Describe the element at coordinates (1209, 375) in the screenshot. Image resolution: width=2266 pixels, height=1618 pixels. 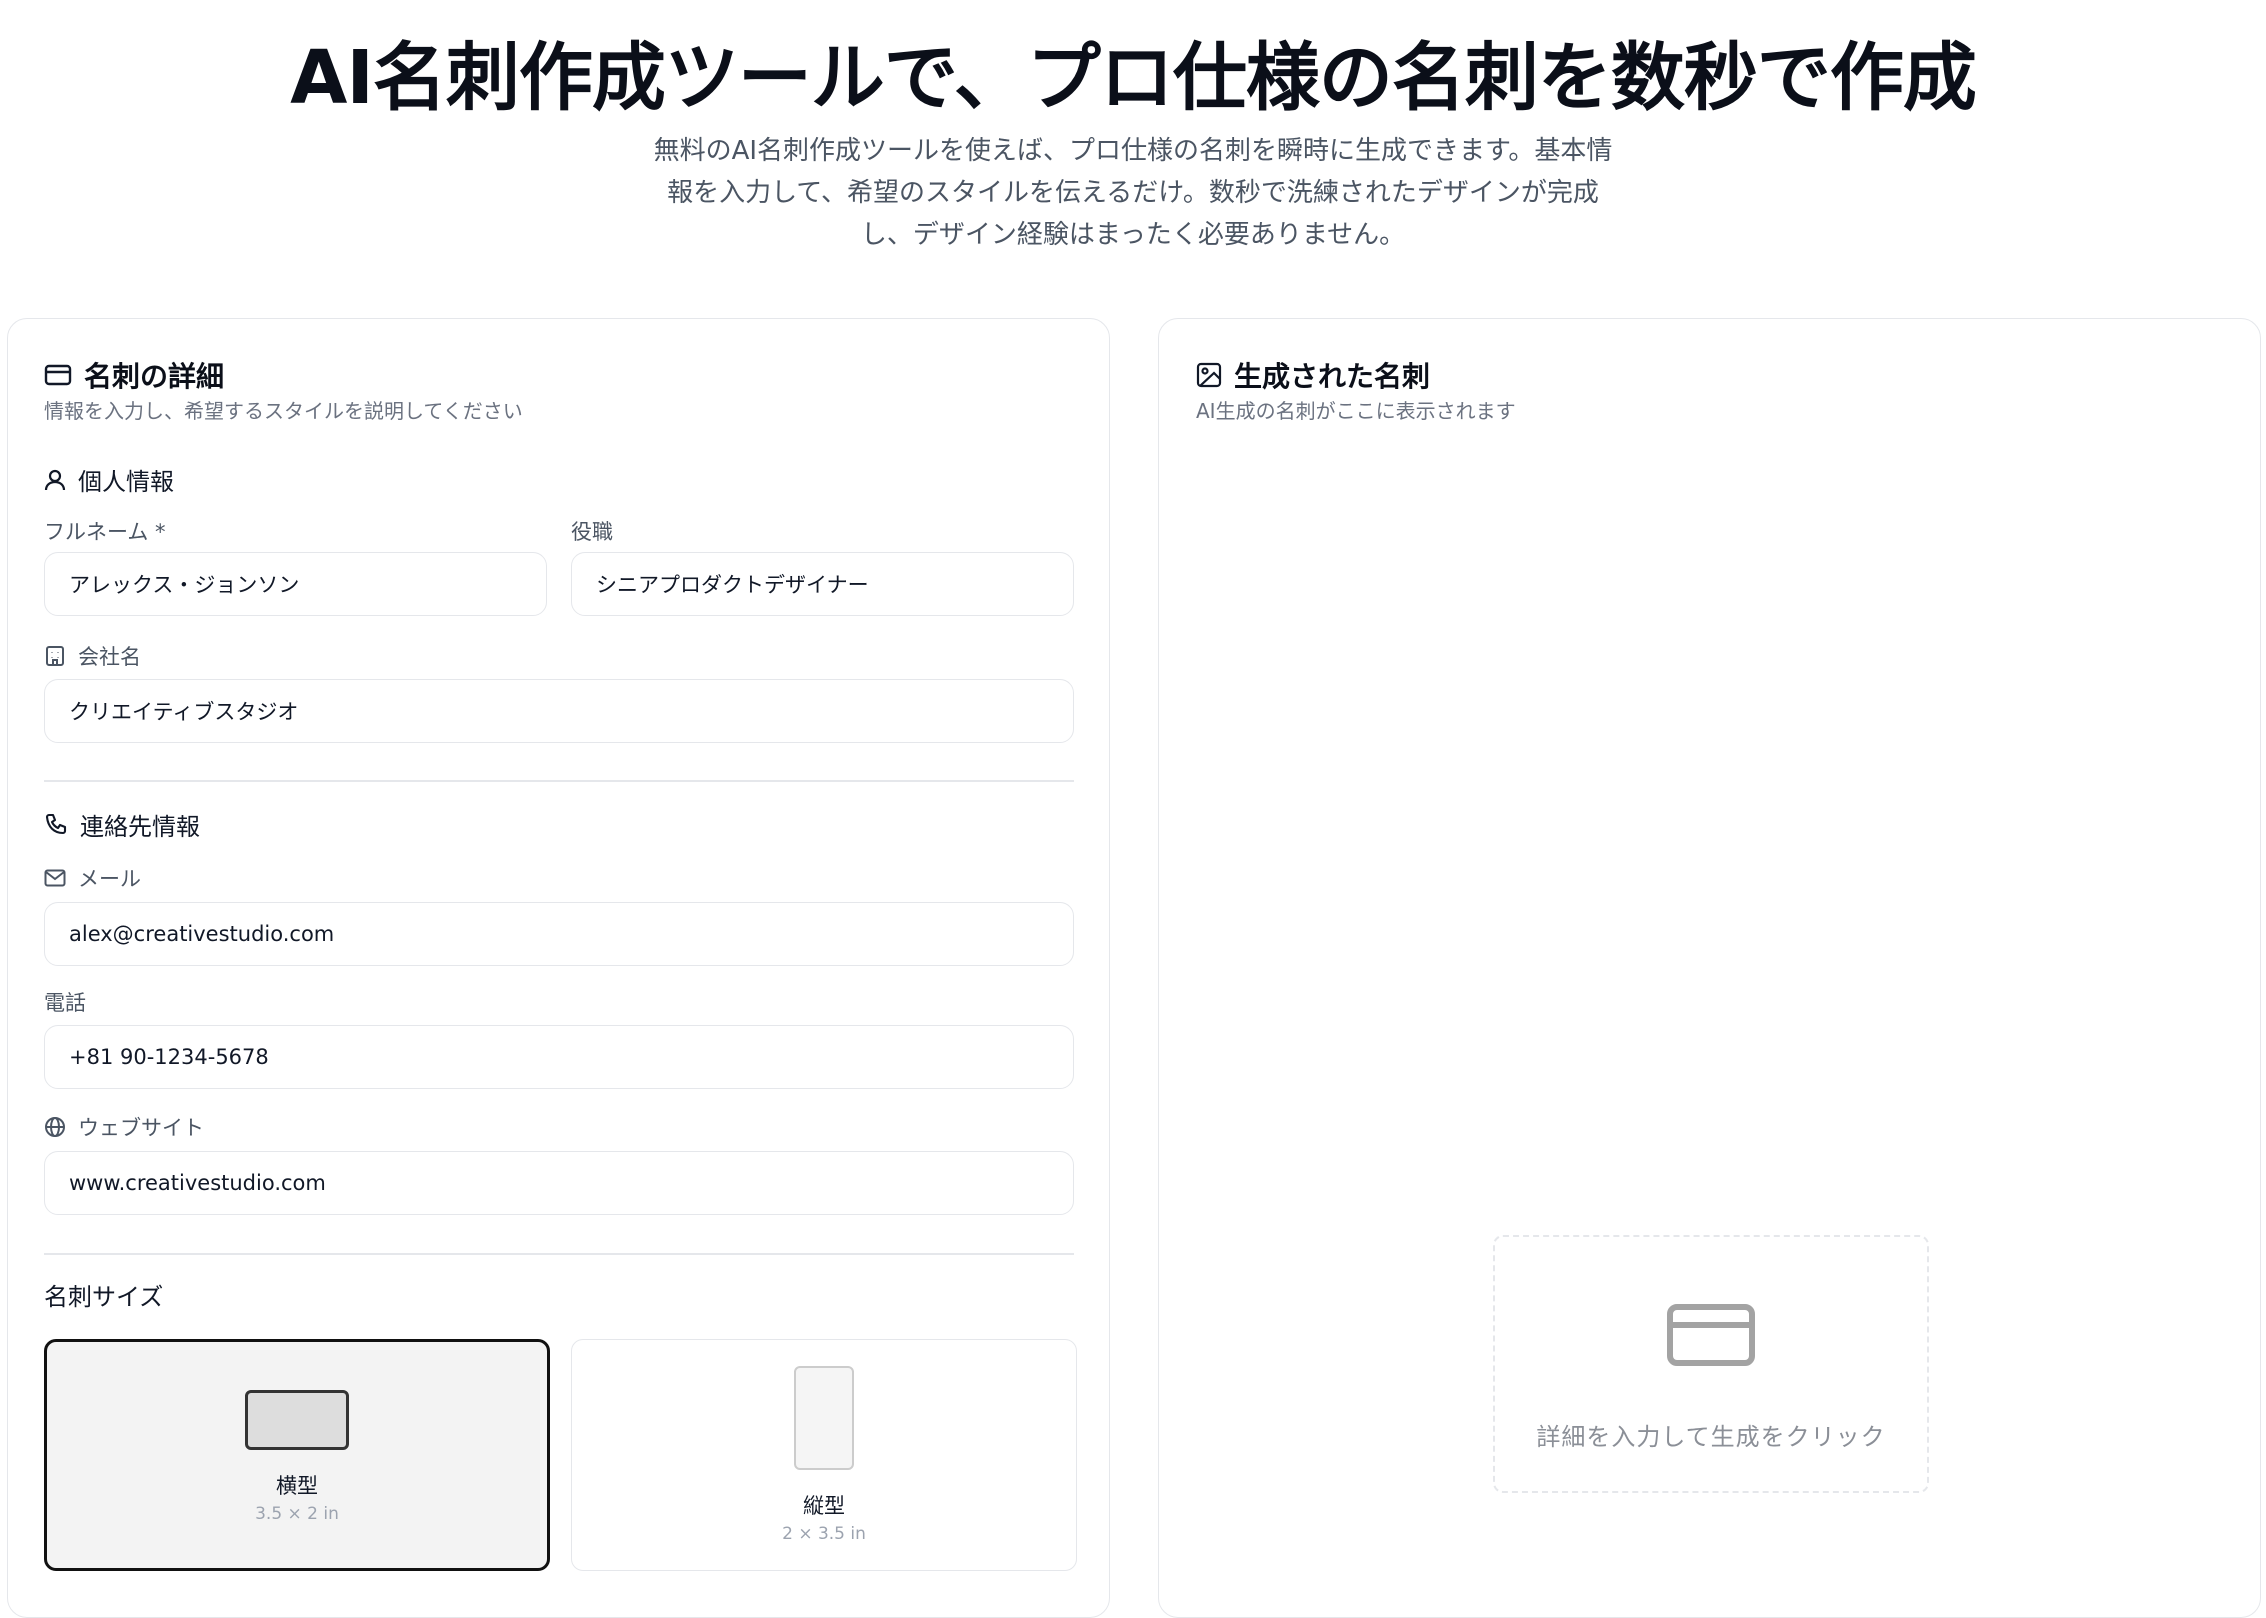
I see `image-icon` at that location.